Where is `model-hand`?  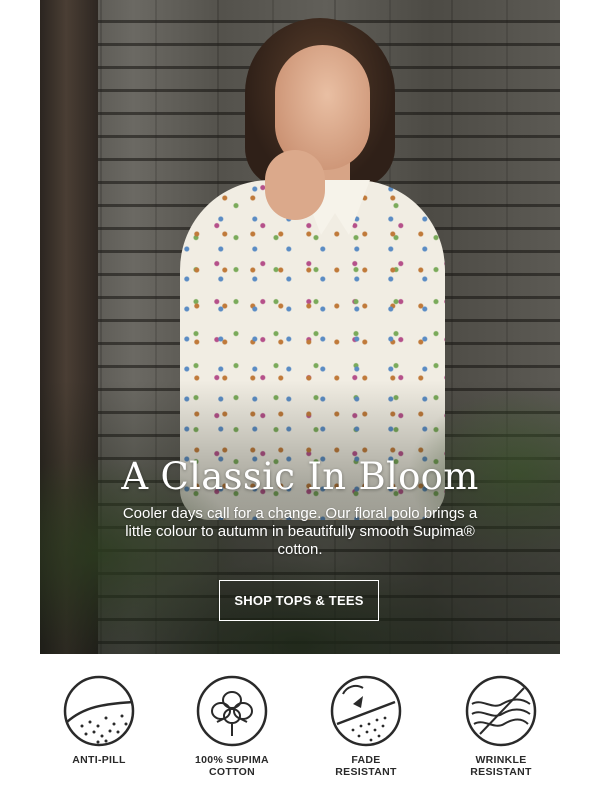 model-hand is located at coordinates (295, 185).